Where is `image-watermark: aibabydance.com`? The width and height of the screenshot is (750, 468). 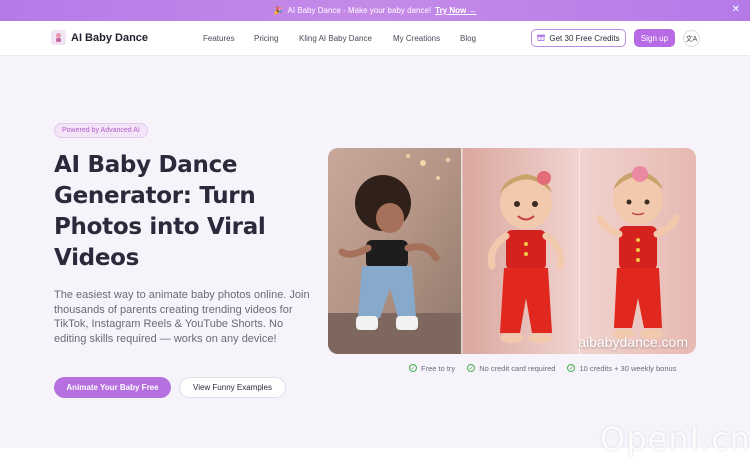 image-watermark: aibabydance.com is located at coordinates (633, 342).